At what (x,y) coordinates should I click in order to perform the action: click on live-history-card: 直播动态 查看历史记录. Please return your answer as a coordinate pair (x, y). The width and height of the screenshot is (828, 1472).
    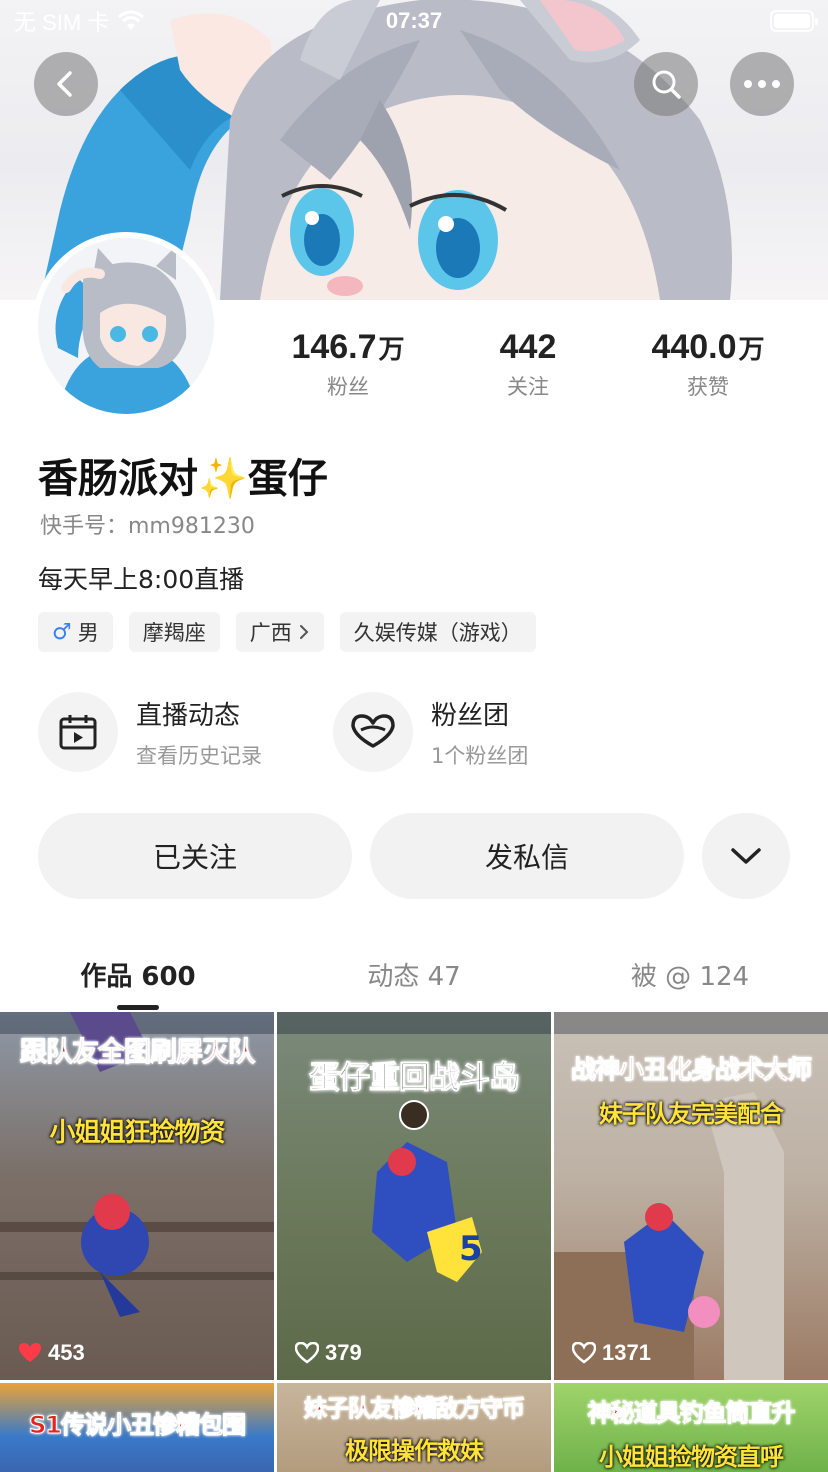
    Looking at the image, I should click on (150, 732).